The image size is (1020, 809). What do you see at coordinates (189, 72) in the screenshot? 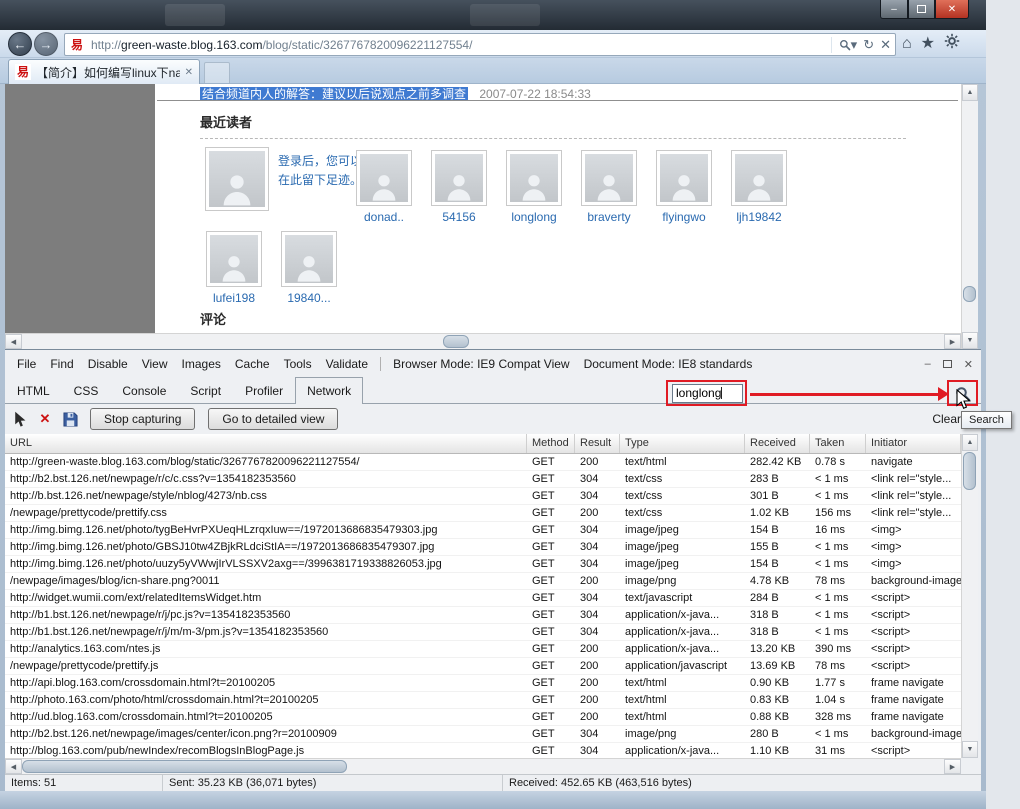
I see `tab-close-icon: ✕` at bounding box center [189, 72].